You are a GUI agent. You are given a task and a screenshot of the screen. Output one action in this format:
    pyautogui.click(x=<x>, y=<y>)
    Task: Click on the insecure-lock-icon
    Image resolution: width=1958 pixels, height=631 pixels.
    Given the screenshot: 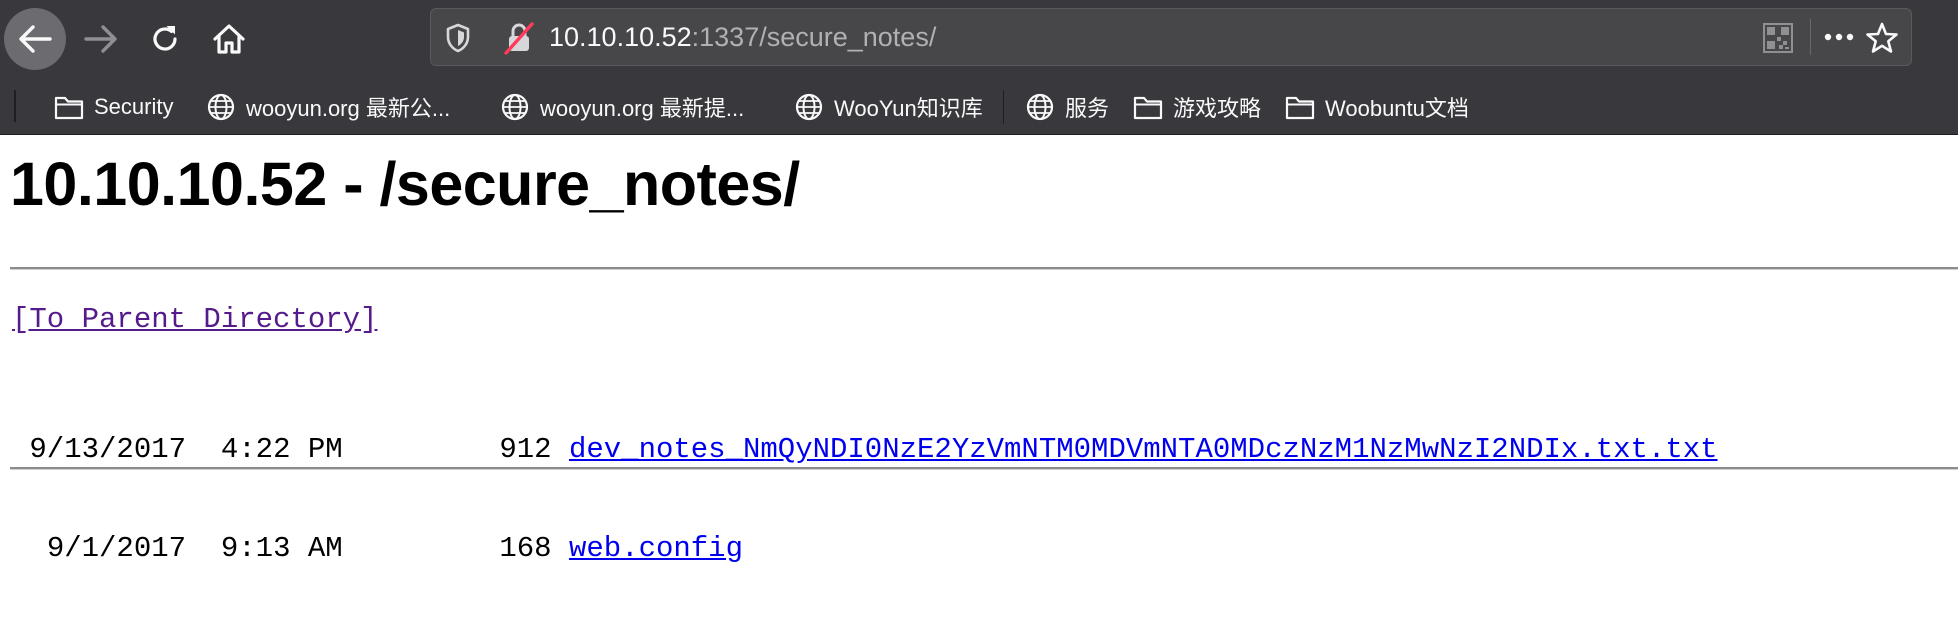 What is the action you would take?
    pyautogui.click(x=519, y=40)
    